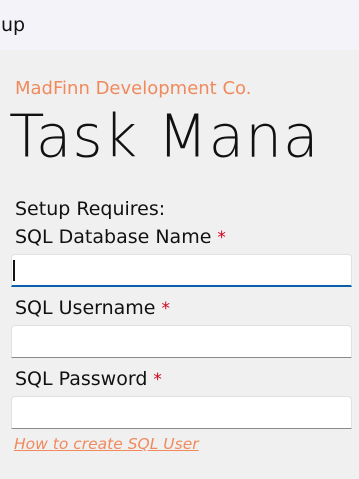  I want to click on database-name-label-text: SQL Database Name, so click(113, 237).